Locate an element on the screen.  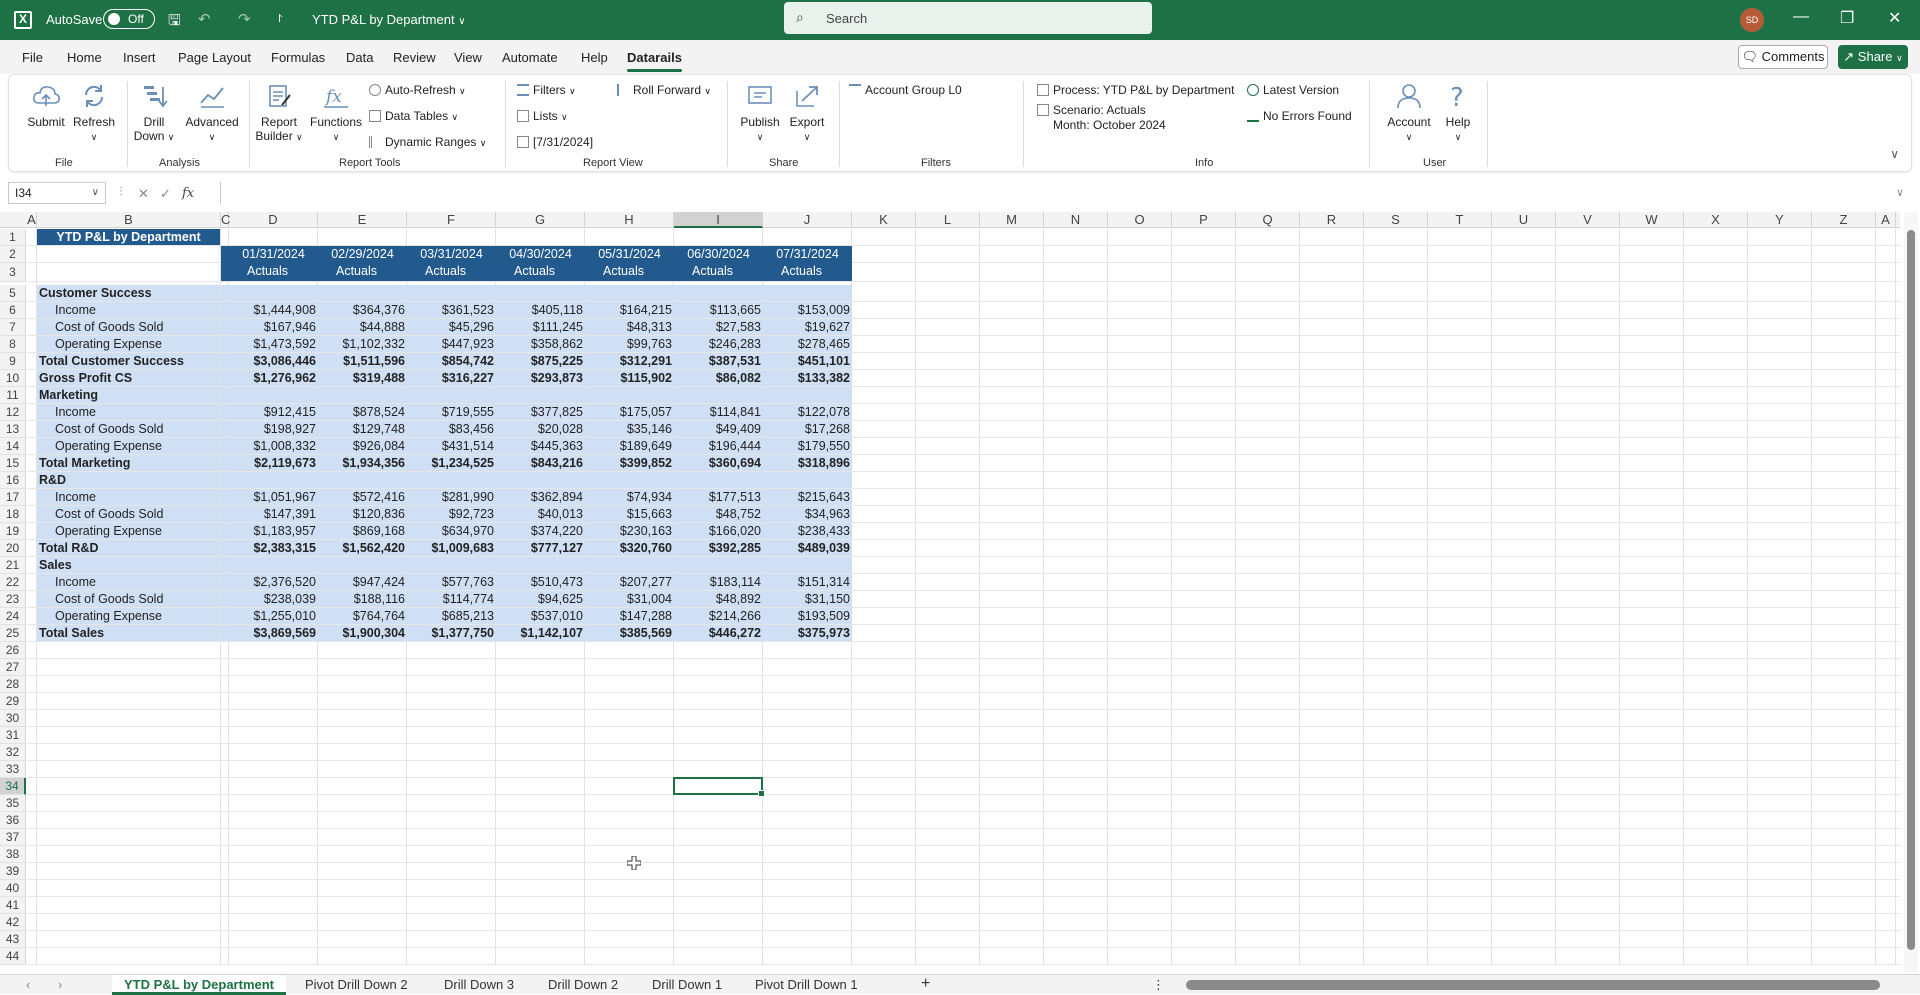
sheet-tab-drill-down-2: Drill Down 2 is located at coordinates (583, 984).